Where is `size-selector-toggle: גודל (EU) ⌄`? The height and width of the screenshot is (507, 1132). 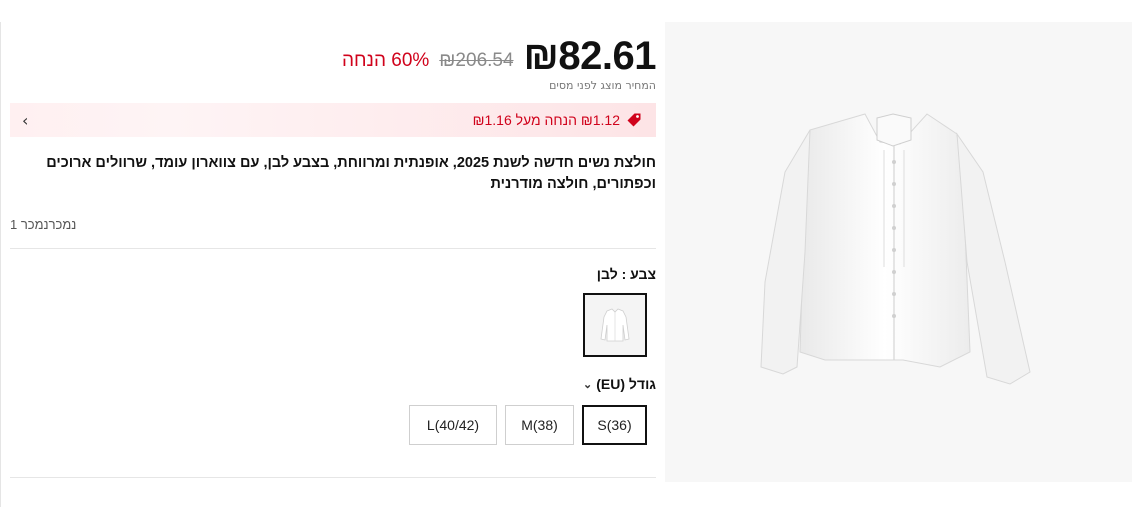
size-selector-toggle: גודל (EU) ⌄ is located at coordinates (619, 384).